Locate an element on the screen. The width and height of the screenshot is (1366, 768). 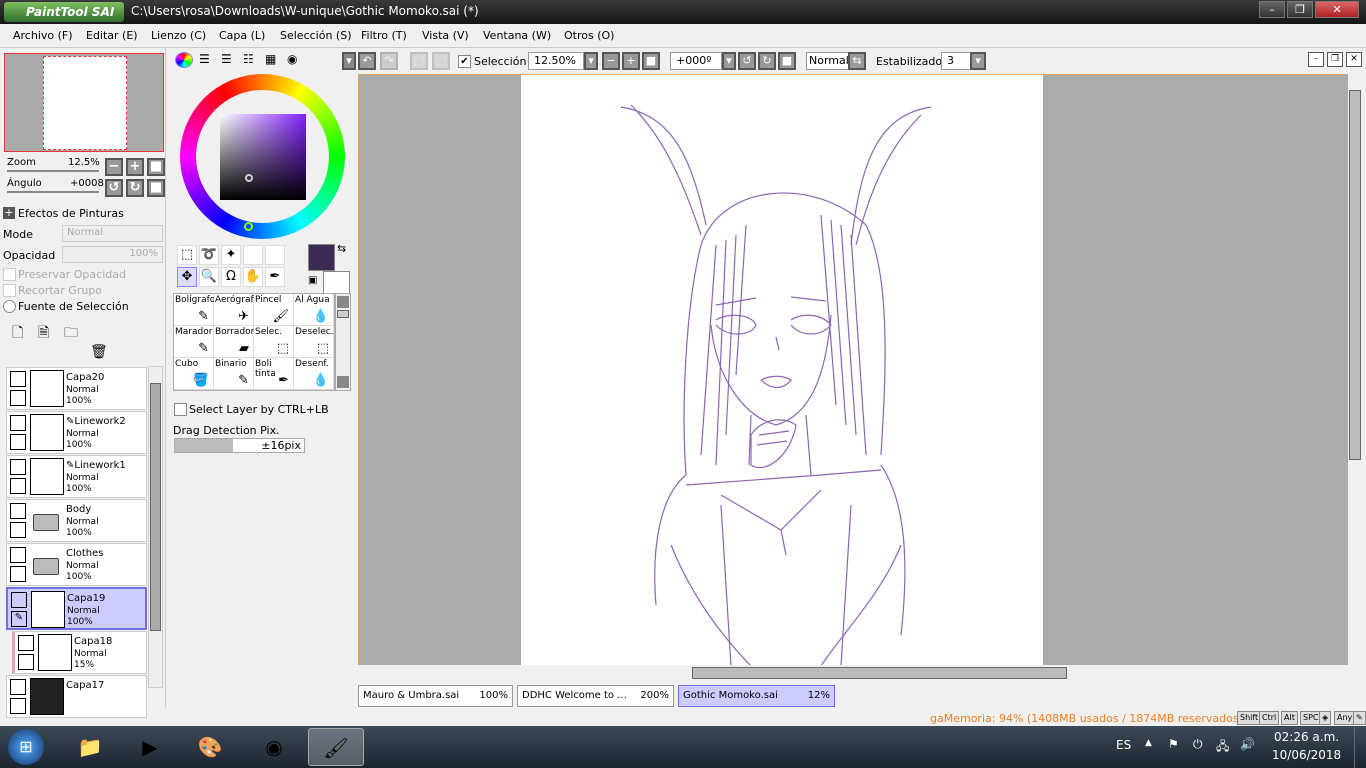
toolbar-rotate-left: ↺ is located at coordinates (747, 61).